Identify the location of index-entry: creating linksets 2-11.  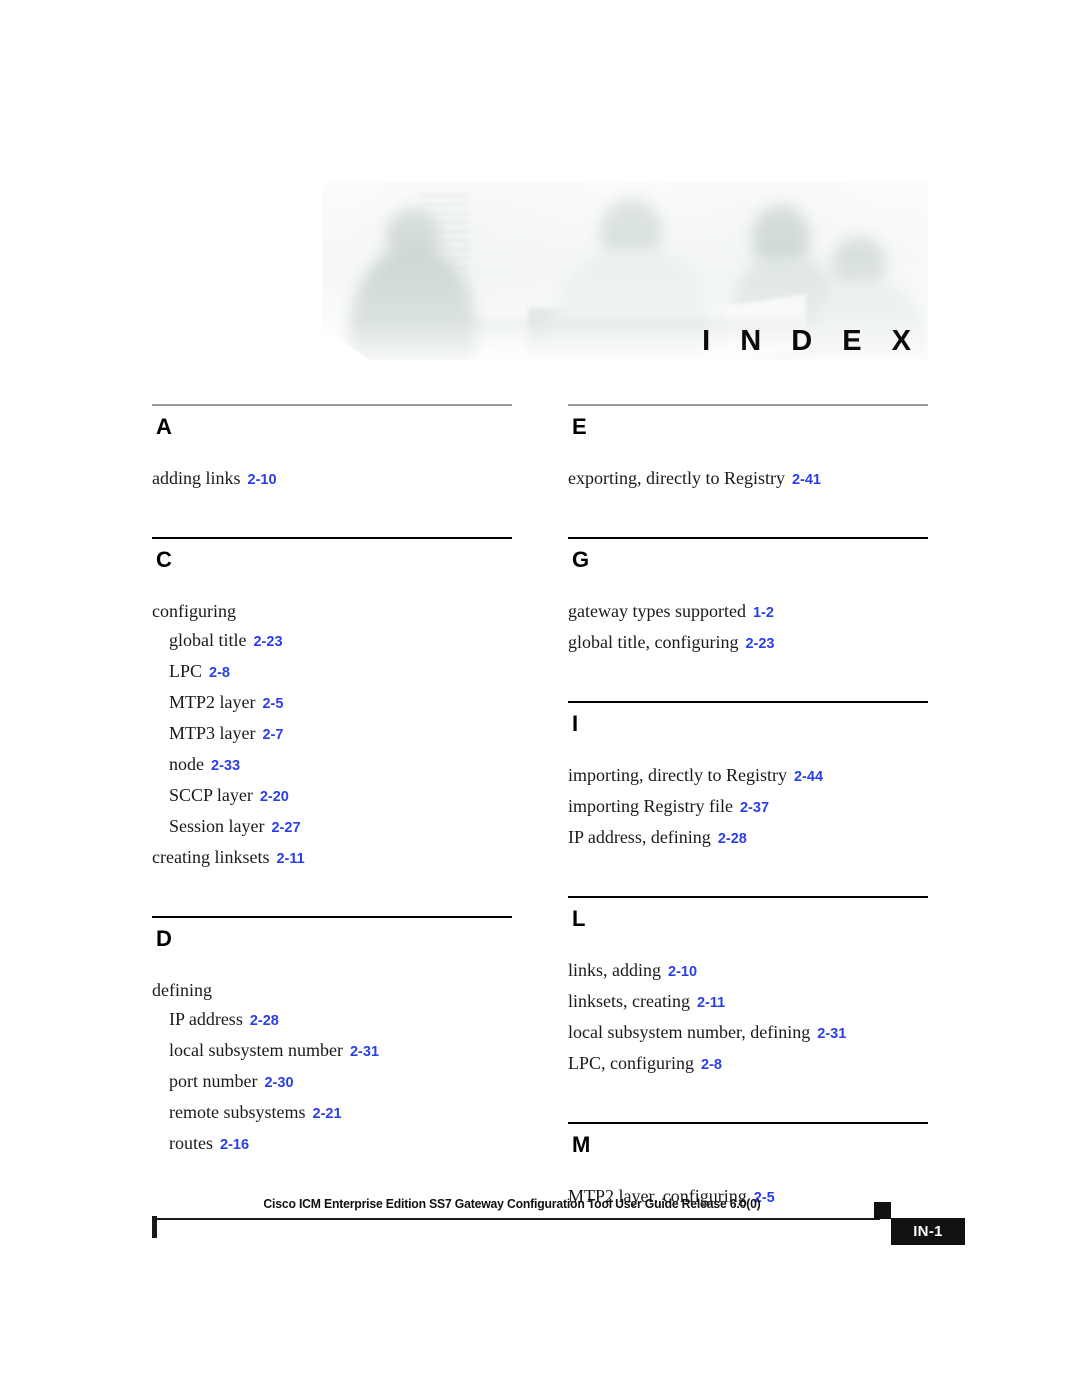
(332, 858).